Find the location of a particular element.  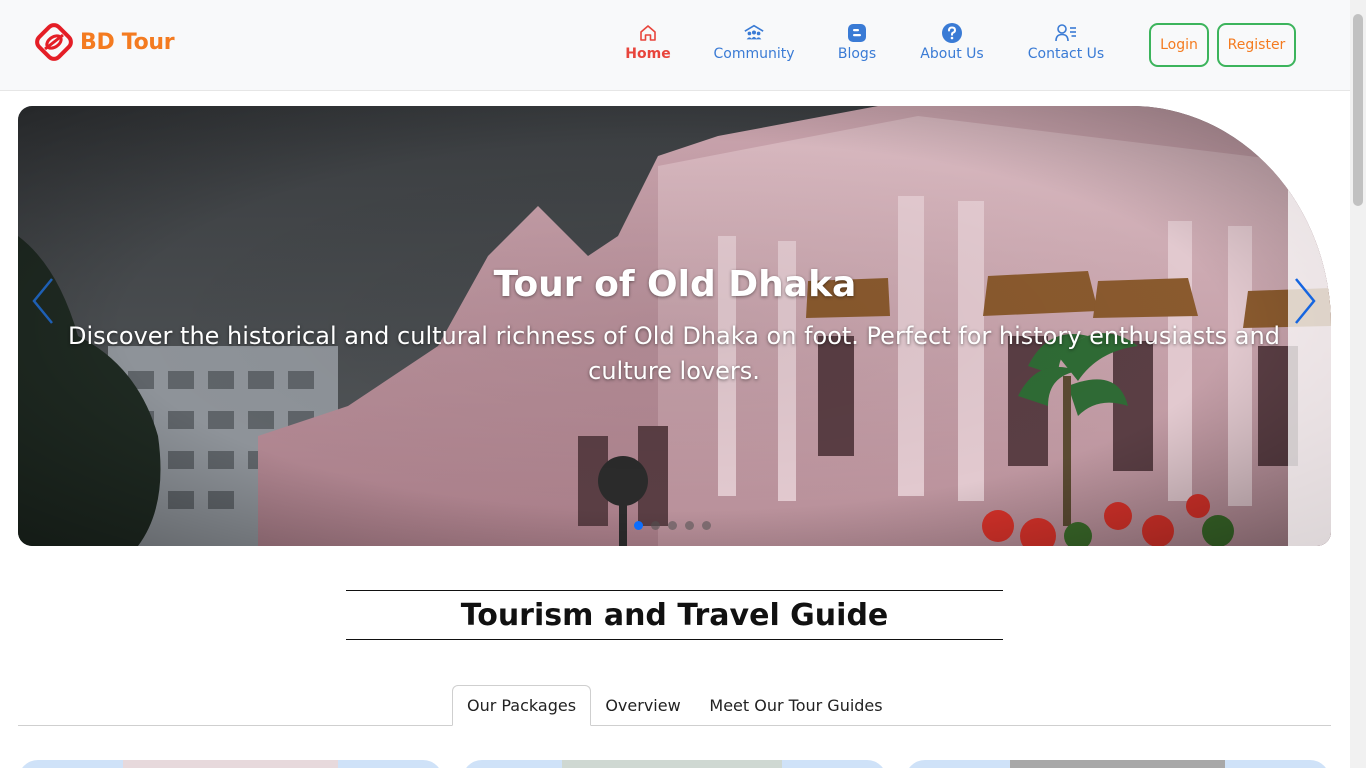

chevron-right-icon is located at coordinates (1305, 301).